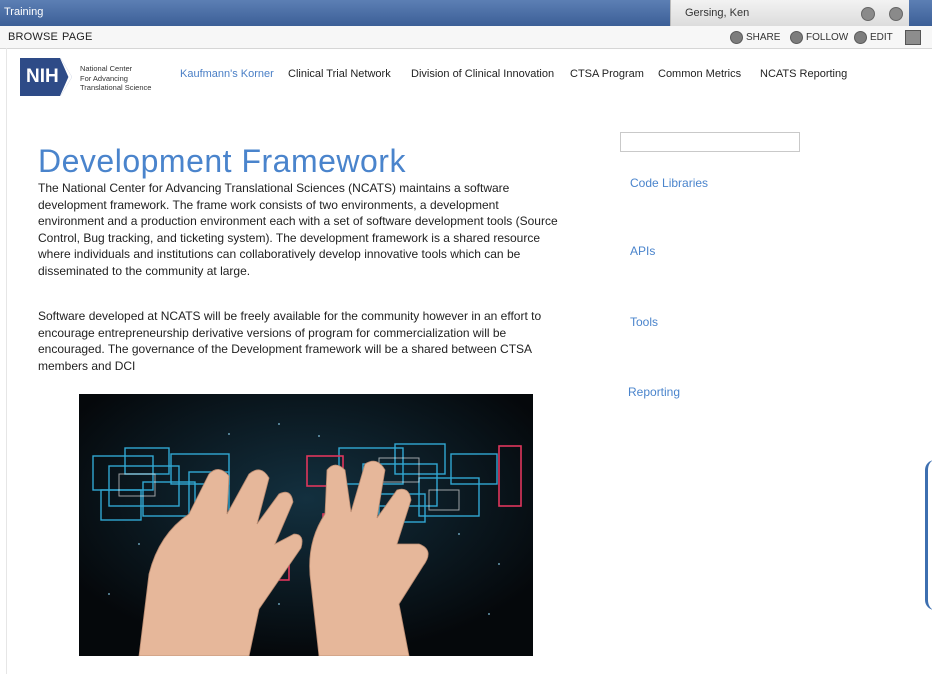 The image size is (932, 674). What do you see at coordinates (803, 74) in the screenshot?
I see `nav-item-ncats-reporting: NCATS Reporting` at bounding box center [803, 74].